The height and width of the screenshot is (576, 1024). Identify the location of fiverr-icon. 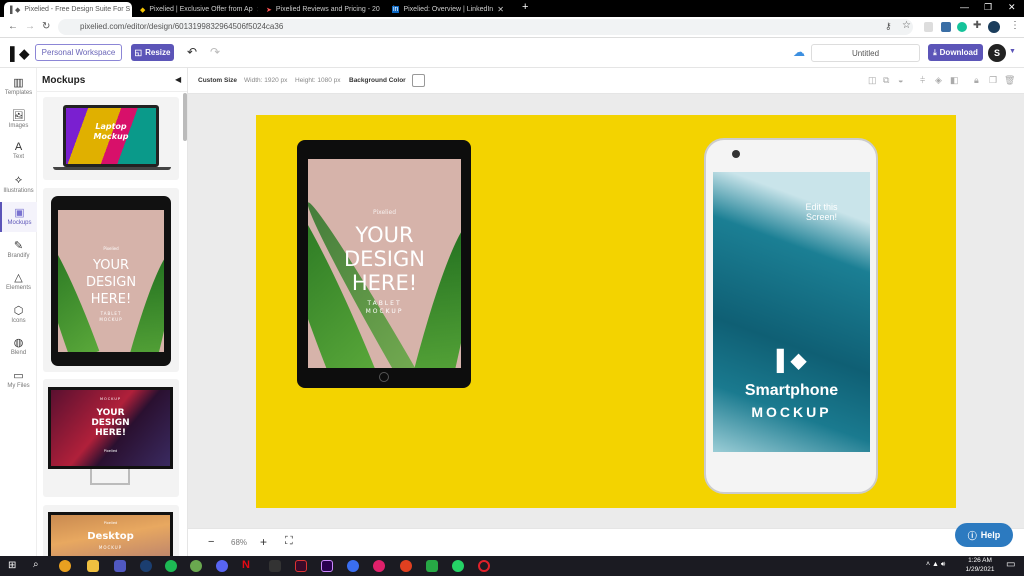
(432, 566).